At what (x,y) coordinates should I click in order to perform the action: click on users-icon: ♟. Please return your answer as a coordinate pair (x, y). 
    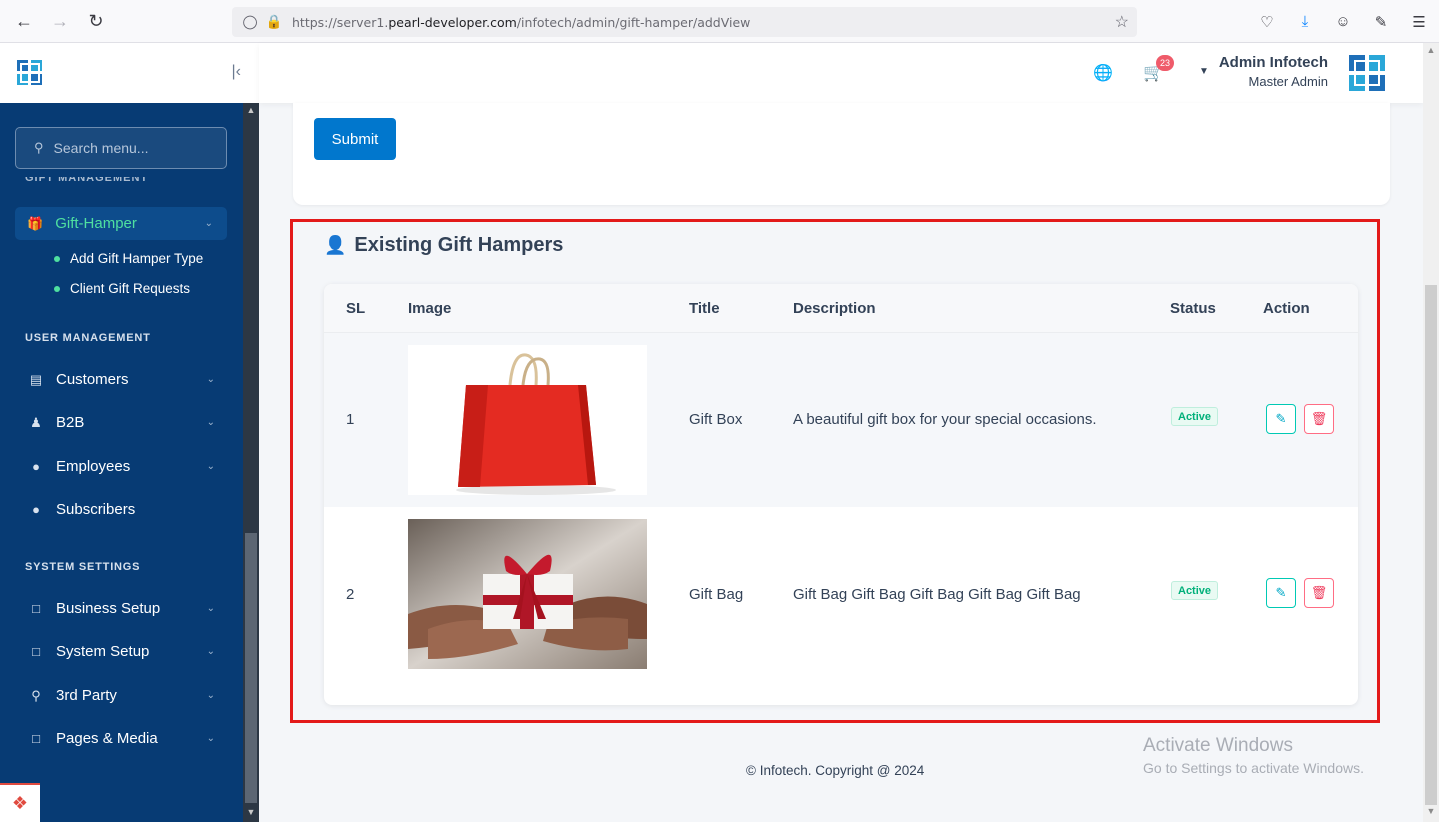
    Looking at the image, I should click on (36, 422).